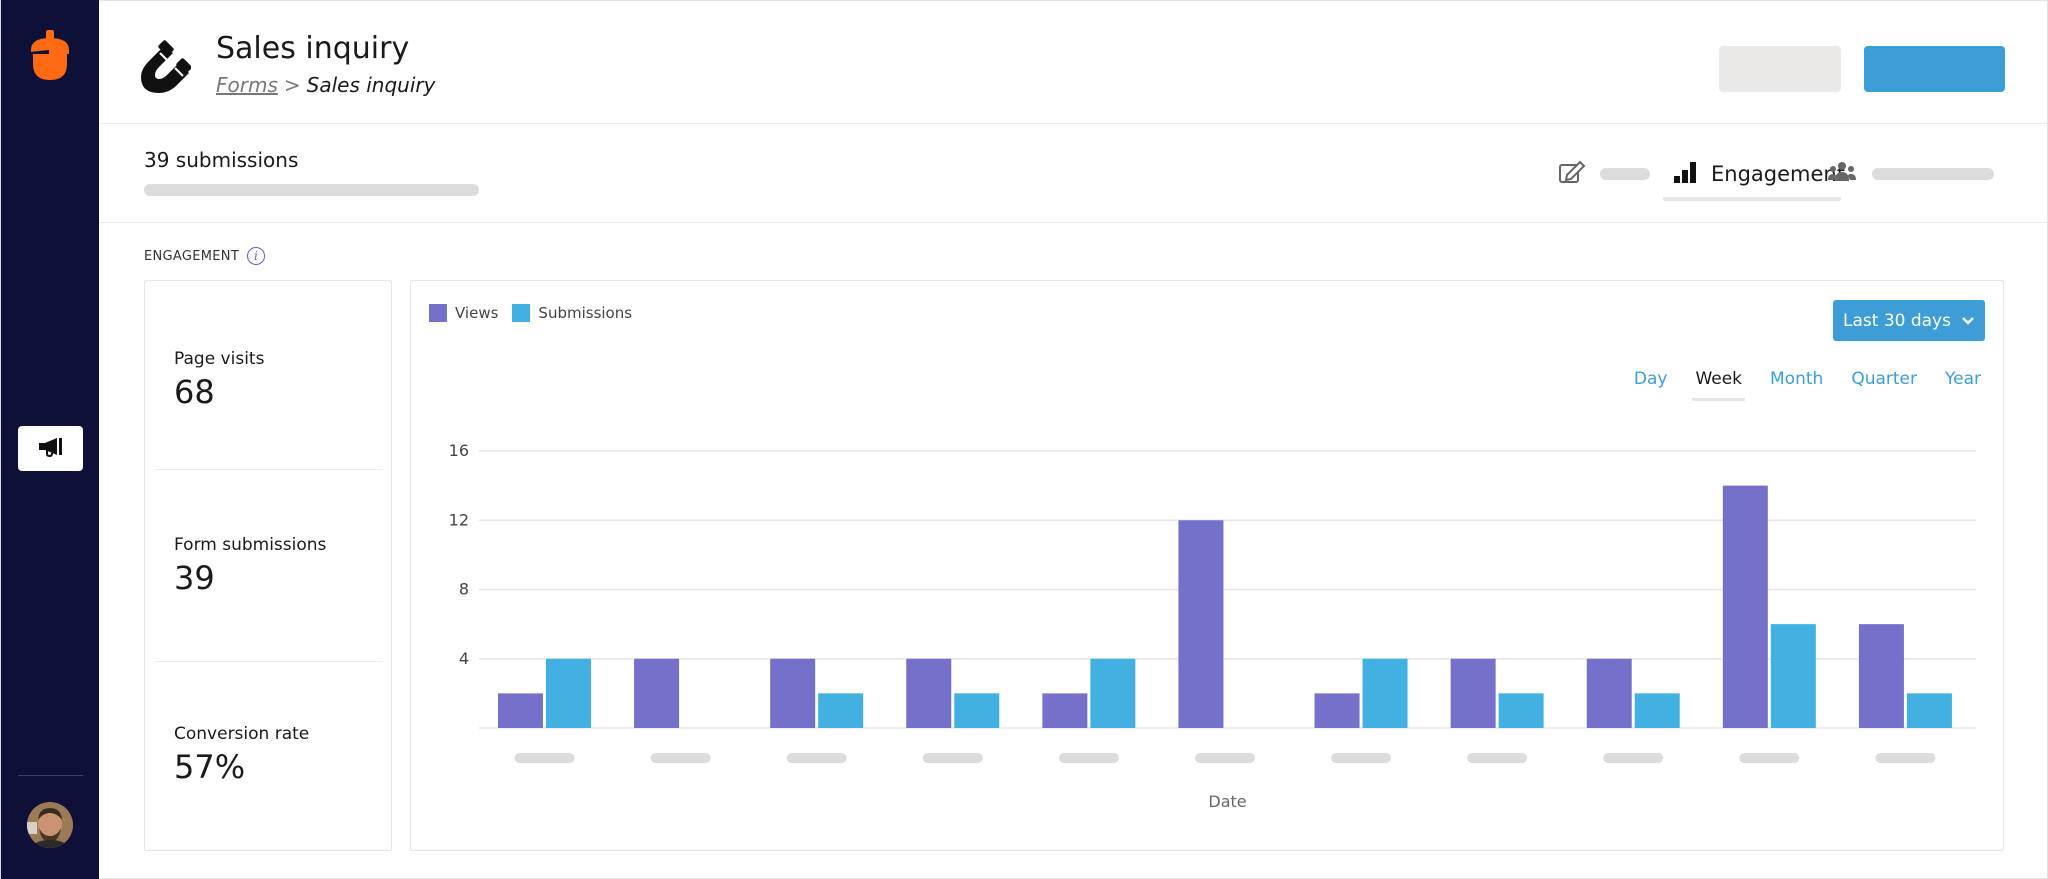  What do you see at coordinates (311, 190) in the screenshot?
I see `loading-placeholder` at bounding box center [311, 190].